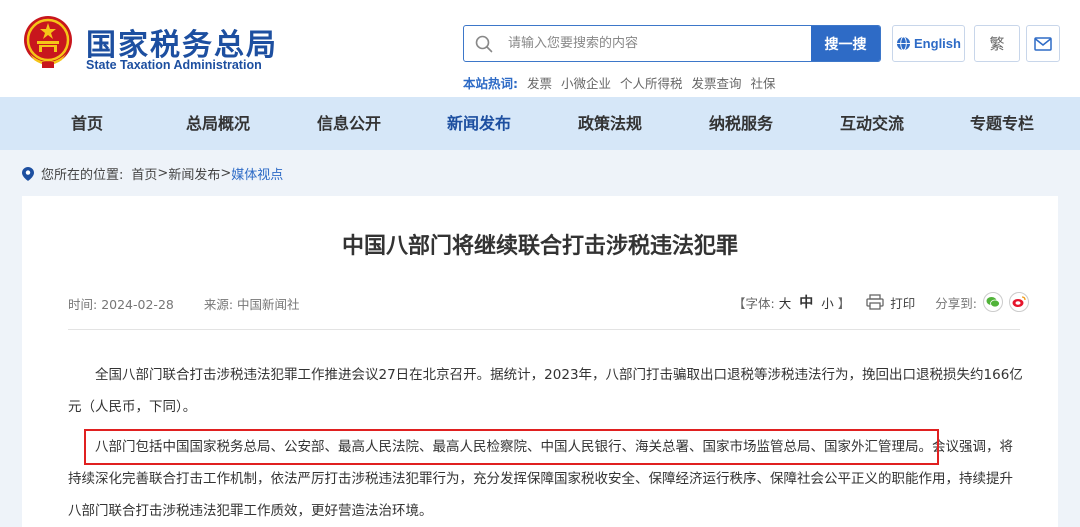  Describe the element at coordinates (144, 173) in the screenshot. I see `breadcrumb-link-home: 首页` at that location.